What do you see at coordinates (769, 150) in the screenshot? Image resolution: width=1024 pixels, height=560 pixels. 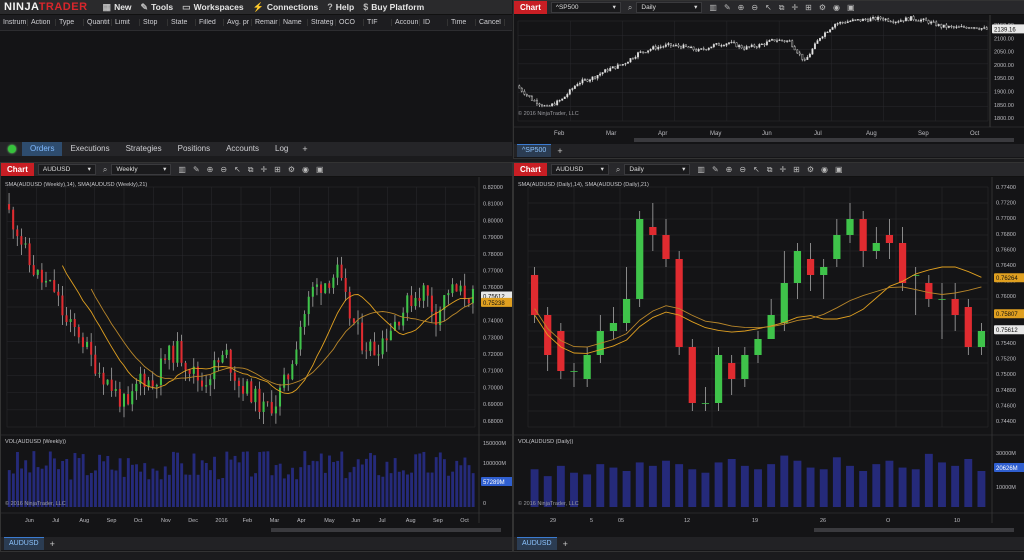 I see `chart-tab-bar: ^SP500 +` at bounding box center [769, 150].